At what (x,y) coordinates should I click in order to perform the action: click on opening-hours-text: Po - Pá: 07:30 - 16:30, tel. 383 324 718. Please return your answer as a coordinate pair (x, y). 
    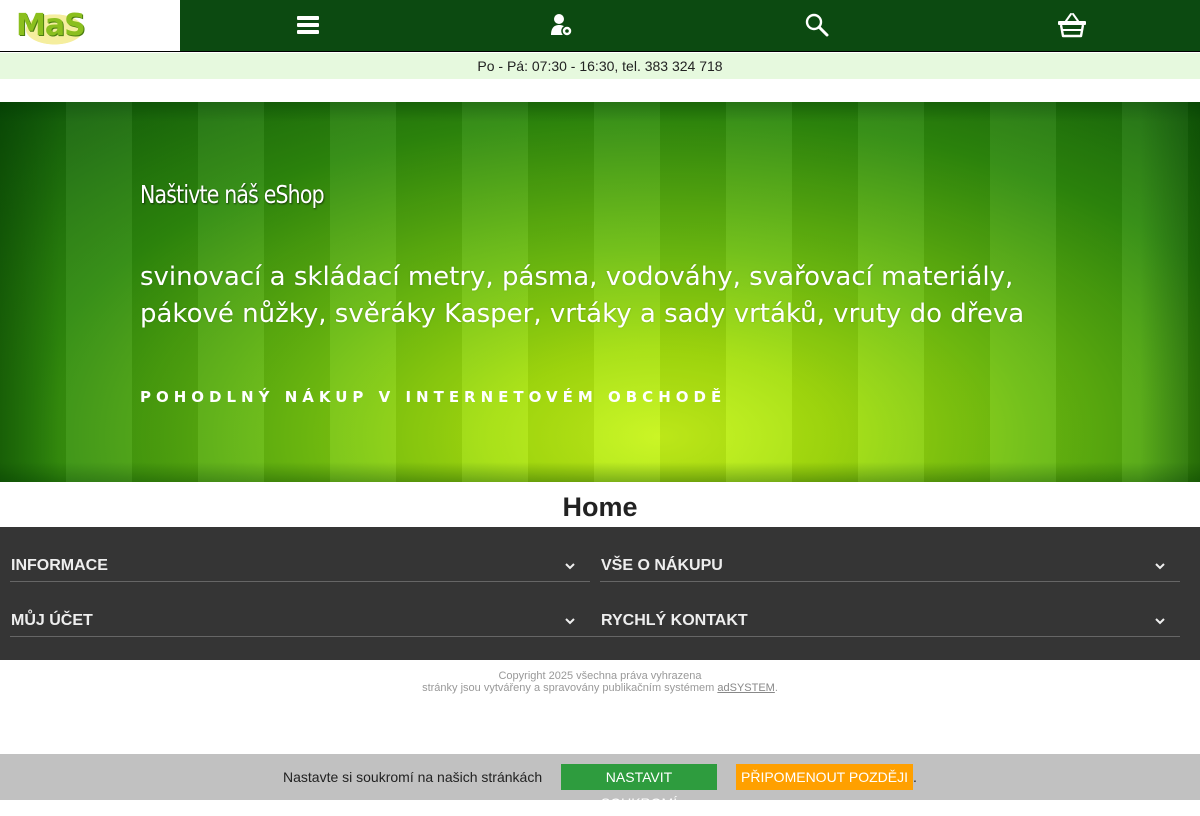
    Looking at the image, I should click on (600, 66).